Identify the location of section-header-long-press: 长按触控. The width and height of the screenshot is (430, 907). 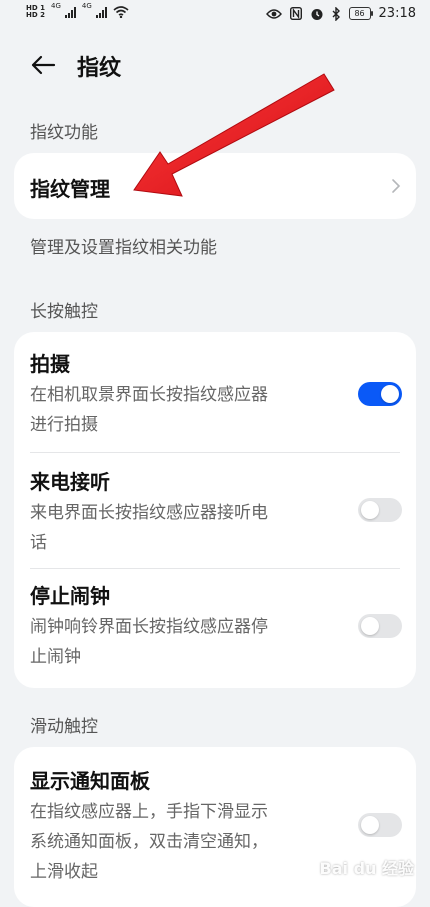
(64, 312).